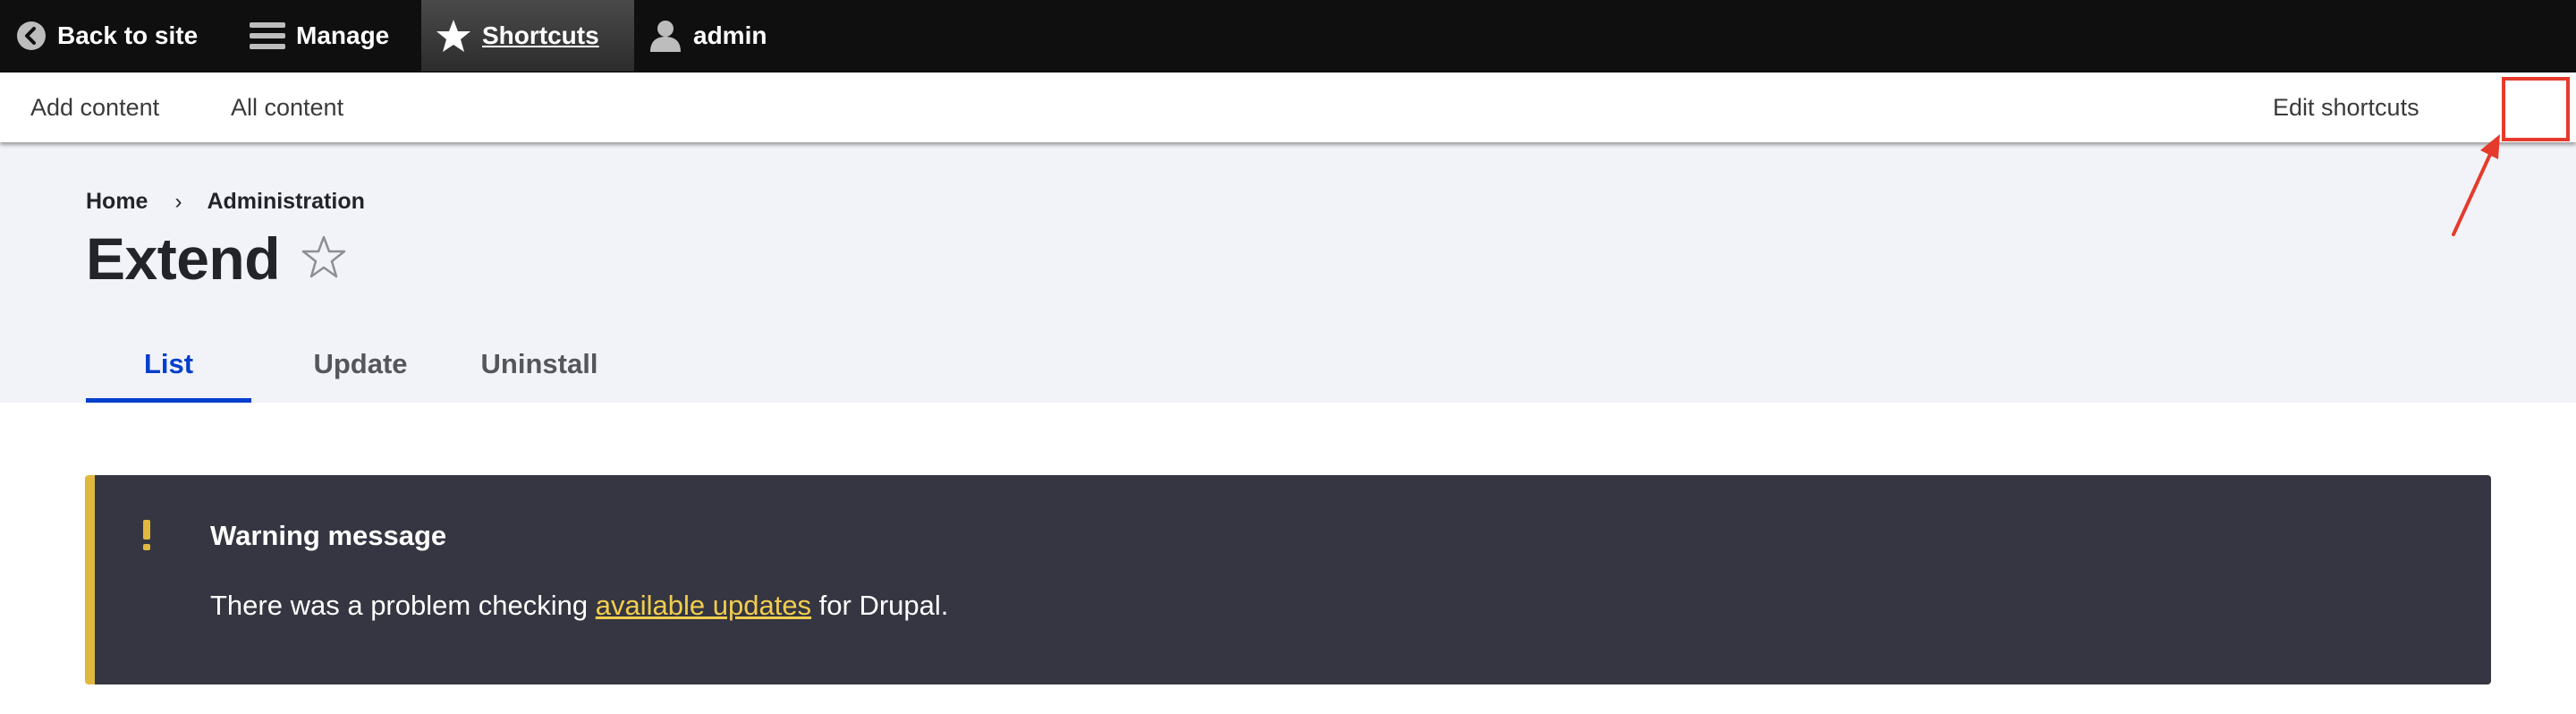 Image resolution: width=2576 pixels, height=714 pixels. What do you see at coordinates (287, 107) in the screenshot?
I see `all-content-link: All content` at bounding box center [287, 107].